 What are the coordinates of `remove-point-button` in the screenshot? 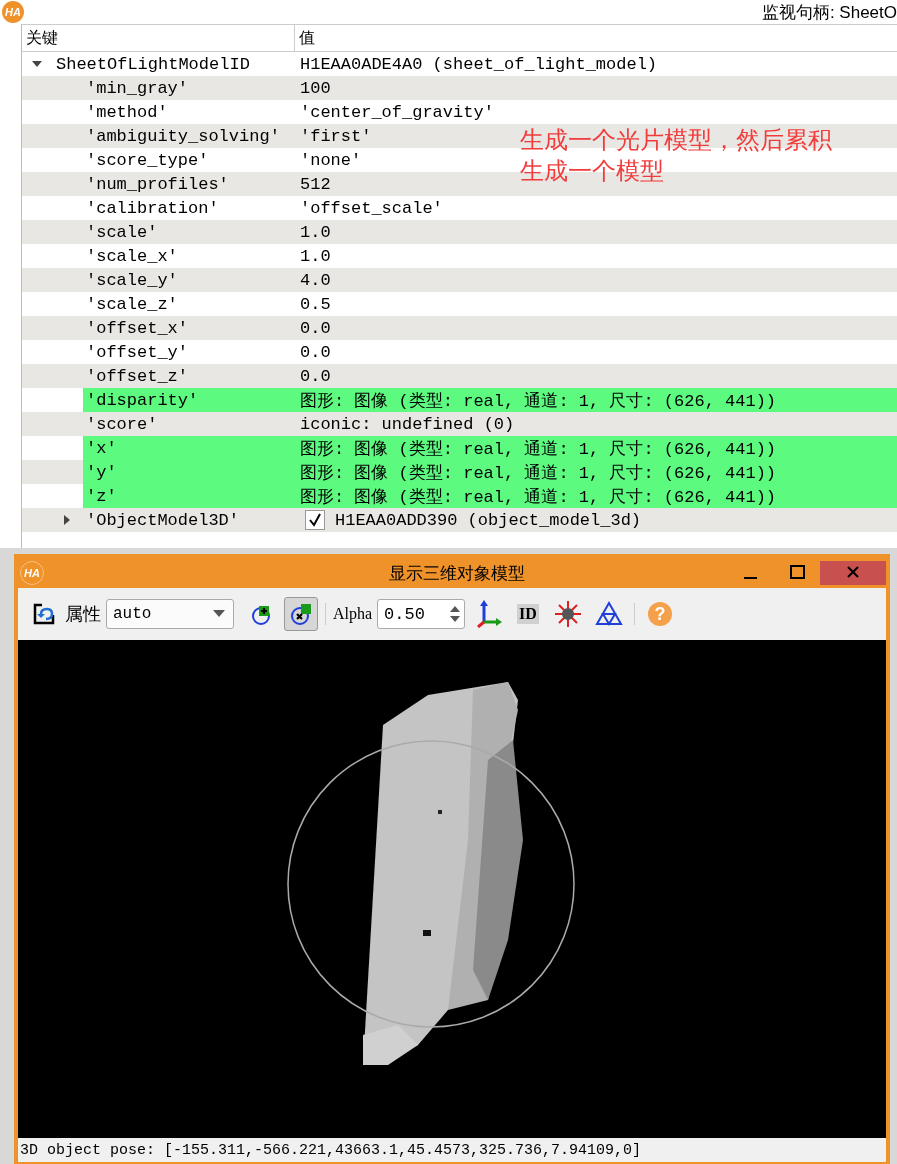 It's located at (301, 614).